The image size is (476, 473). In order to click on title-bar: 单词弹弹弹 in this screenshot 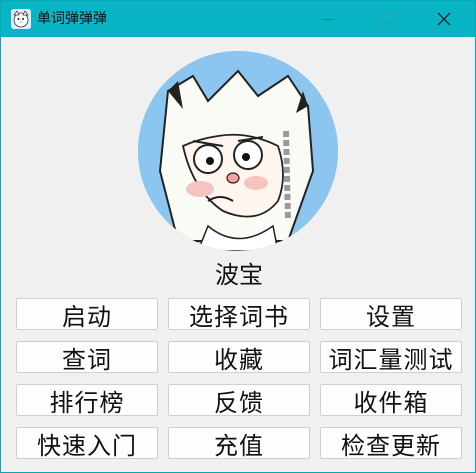, I will do `click(238, 19)`.